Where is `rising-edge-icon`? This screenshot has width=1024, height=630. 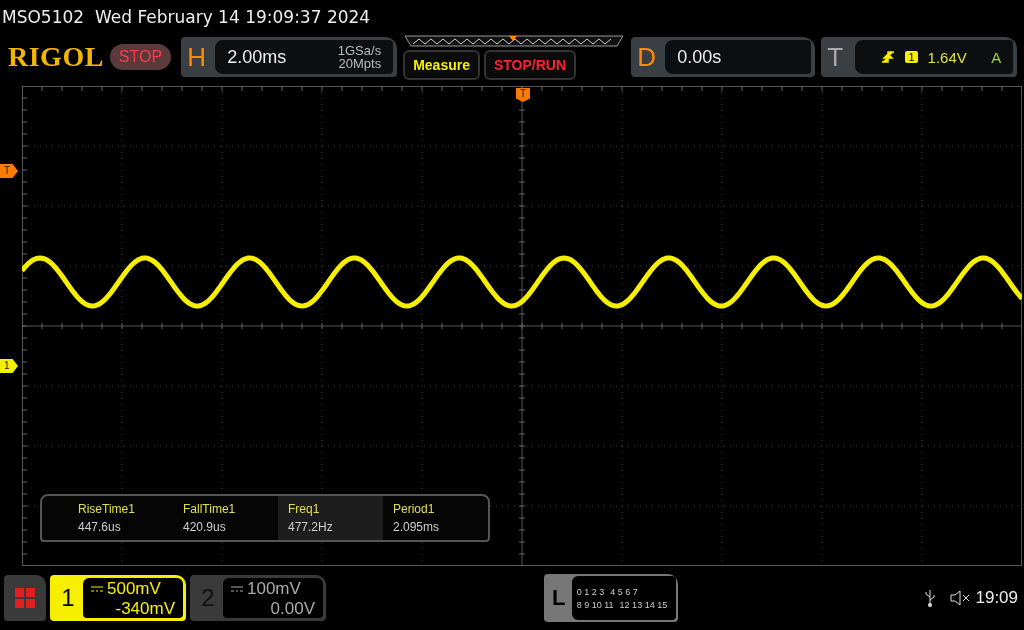
rising-edge-icon is located at coordinates (888, 57).